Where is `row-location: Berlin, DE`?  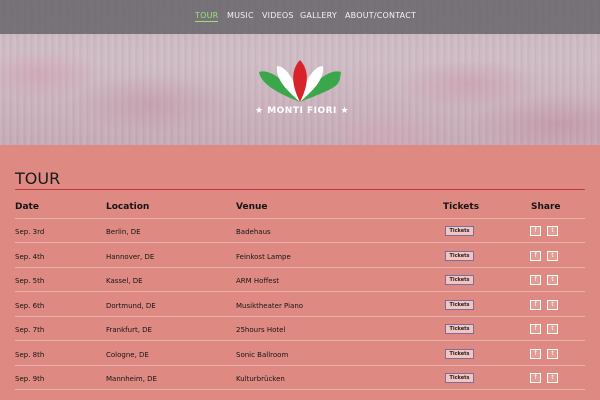
row-location: Berlin, DE is located at coordinates (123, 232).